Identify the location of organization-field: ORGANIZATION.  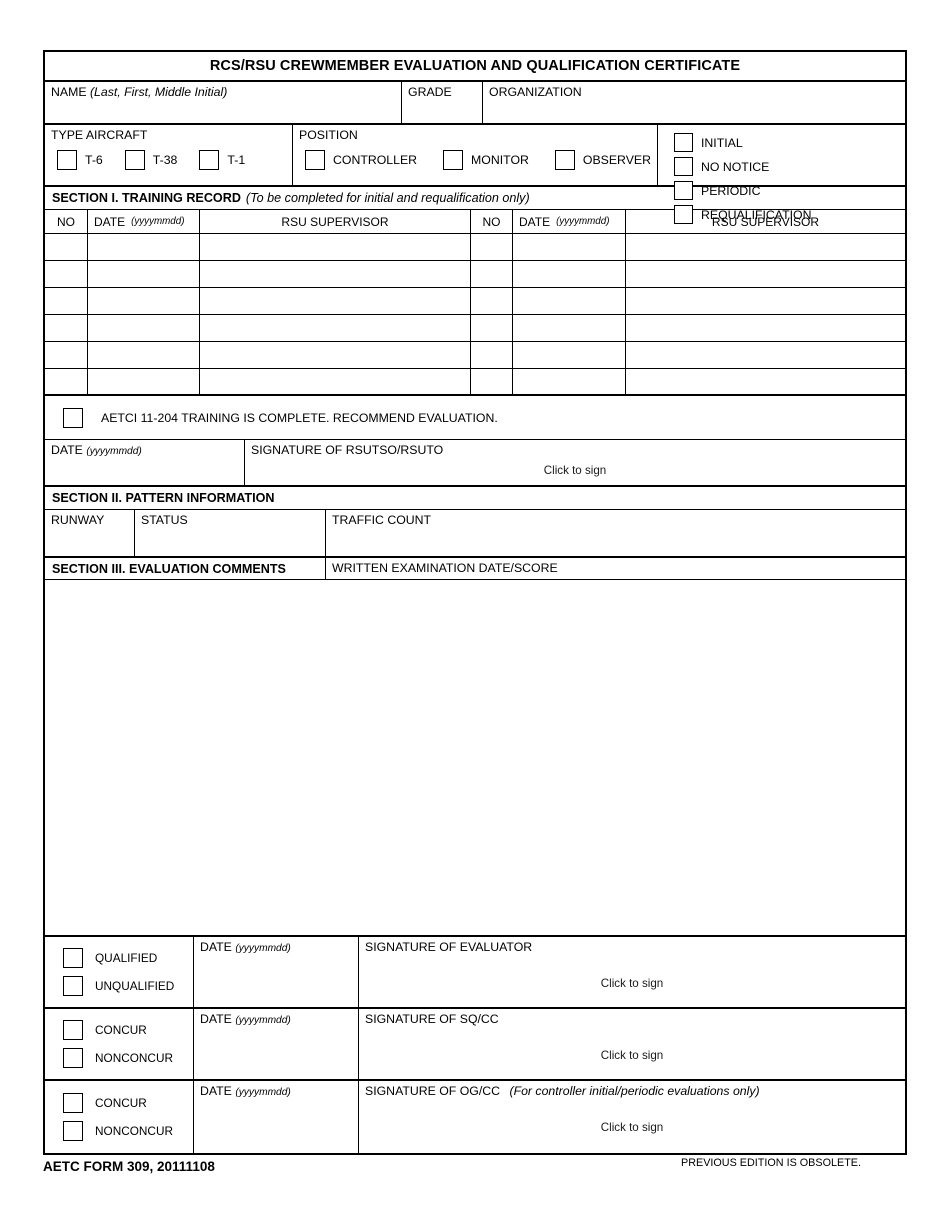
(693, 102).